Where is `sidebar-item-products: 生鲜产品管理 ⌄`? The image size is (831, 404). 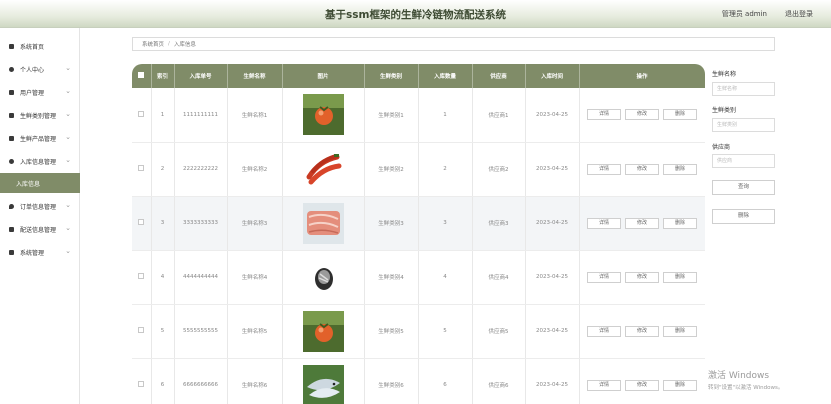 sidebar-item-products: 生鲜产品管理 ⌄ is located at coordinates (40, 138).